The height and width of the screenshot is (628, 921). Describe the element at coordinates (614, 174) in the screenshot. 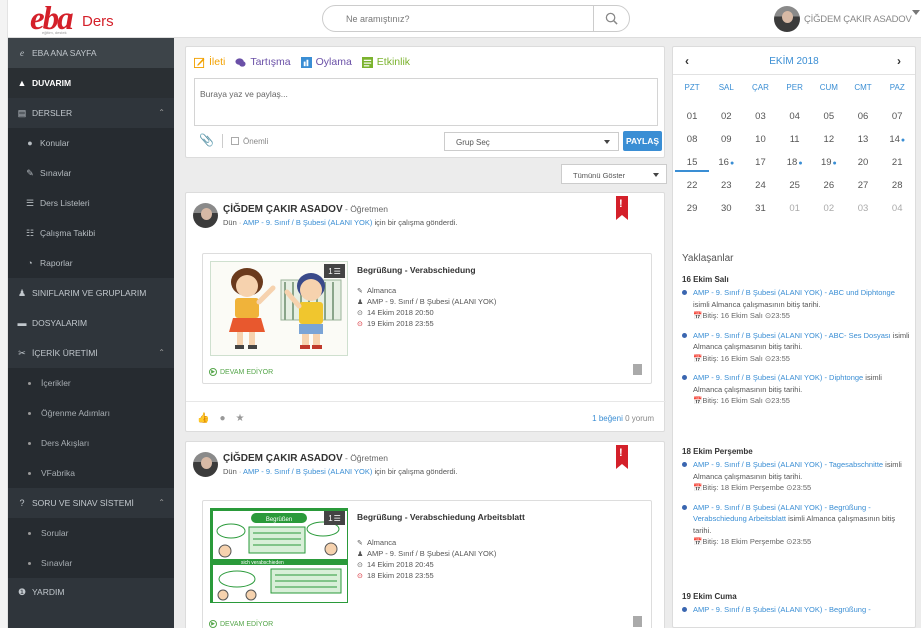

I see `feed-filter-select: Tümünü Göster` at that location.